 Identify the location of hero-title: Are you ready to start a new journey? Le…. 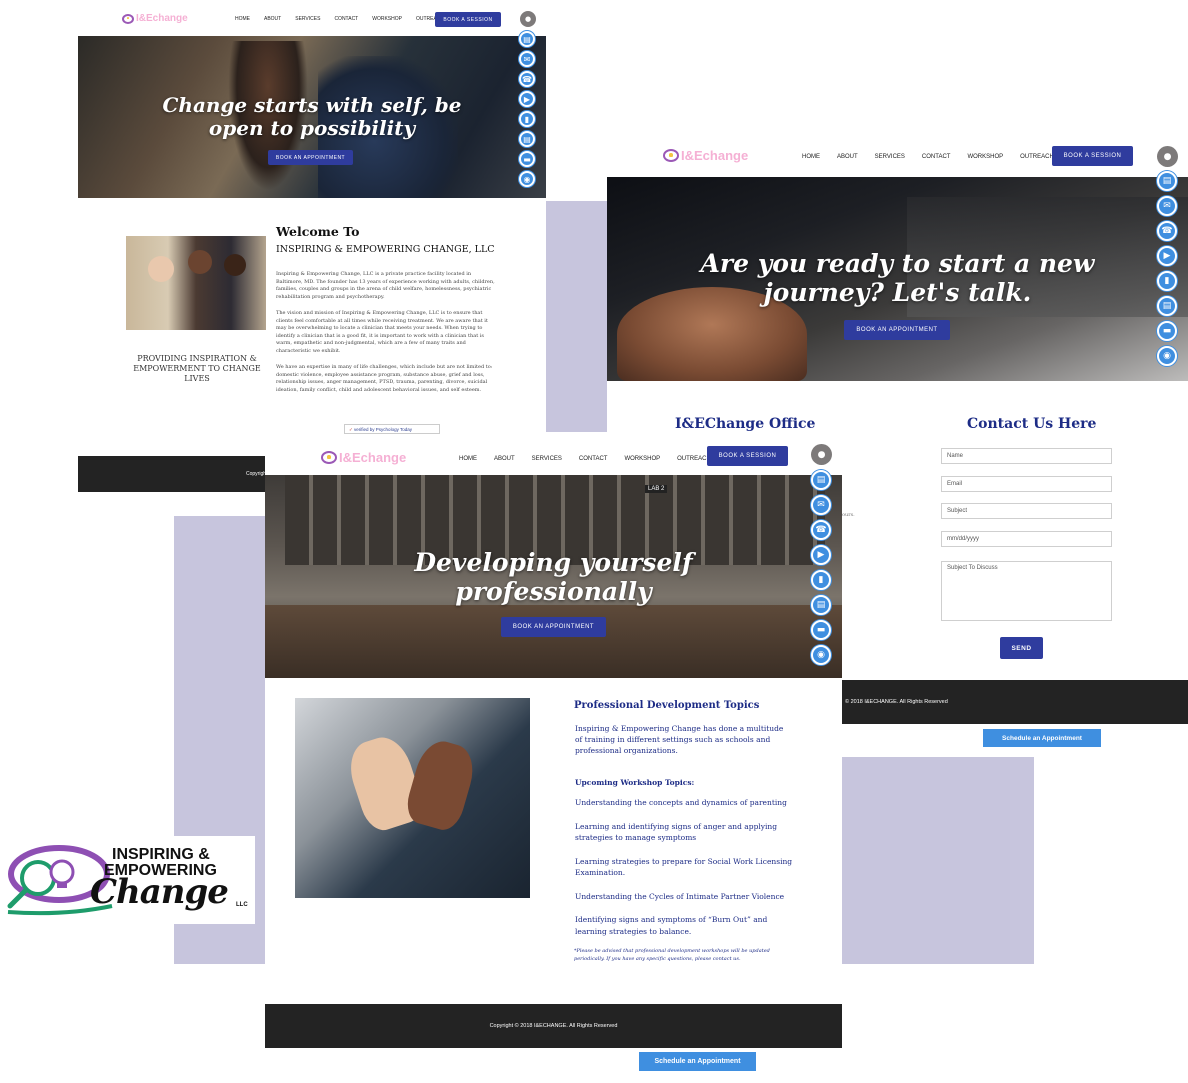
(897, 278).